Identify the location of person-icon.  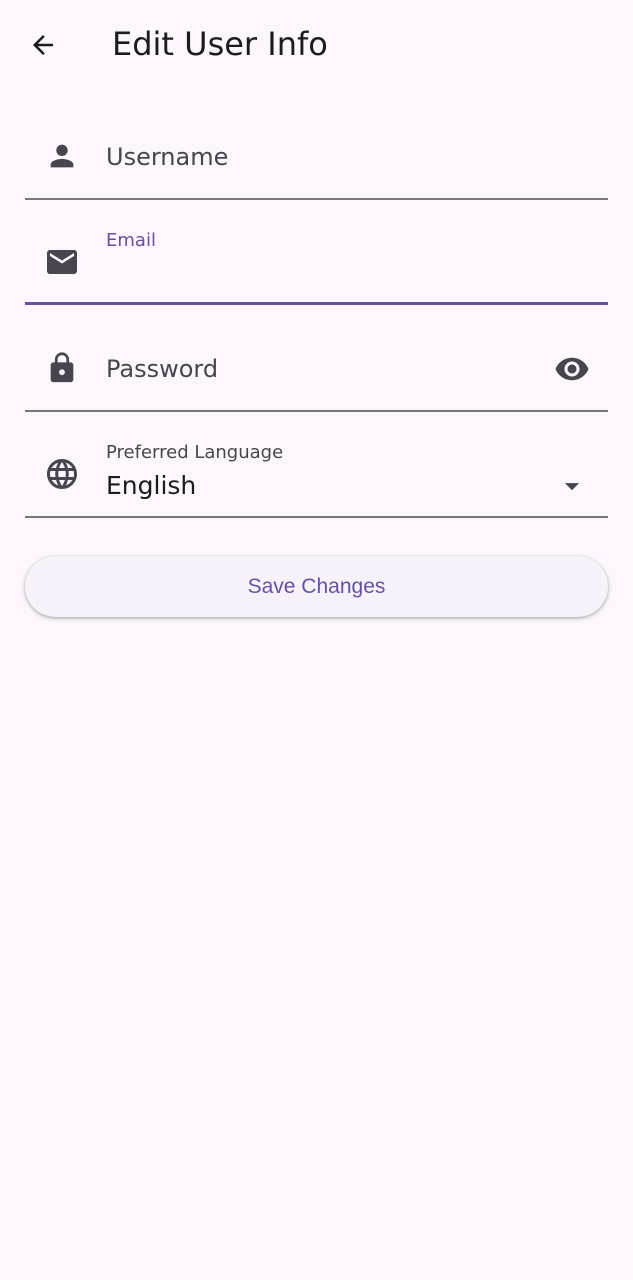
(62, 156).